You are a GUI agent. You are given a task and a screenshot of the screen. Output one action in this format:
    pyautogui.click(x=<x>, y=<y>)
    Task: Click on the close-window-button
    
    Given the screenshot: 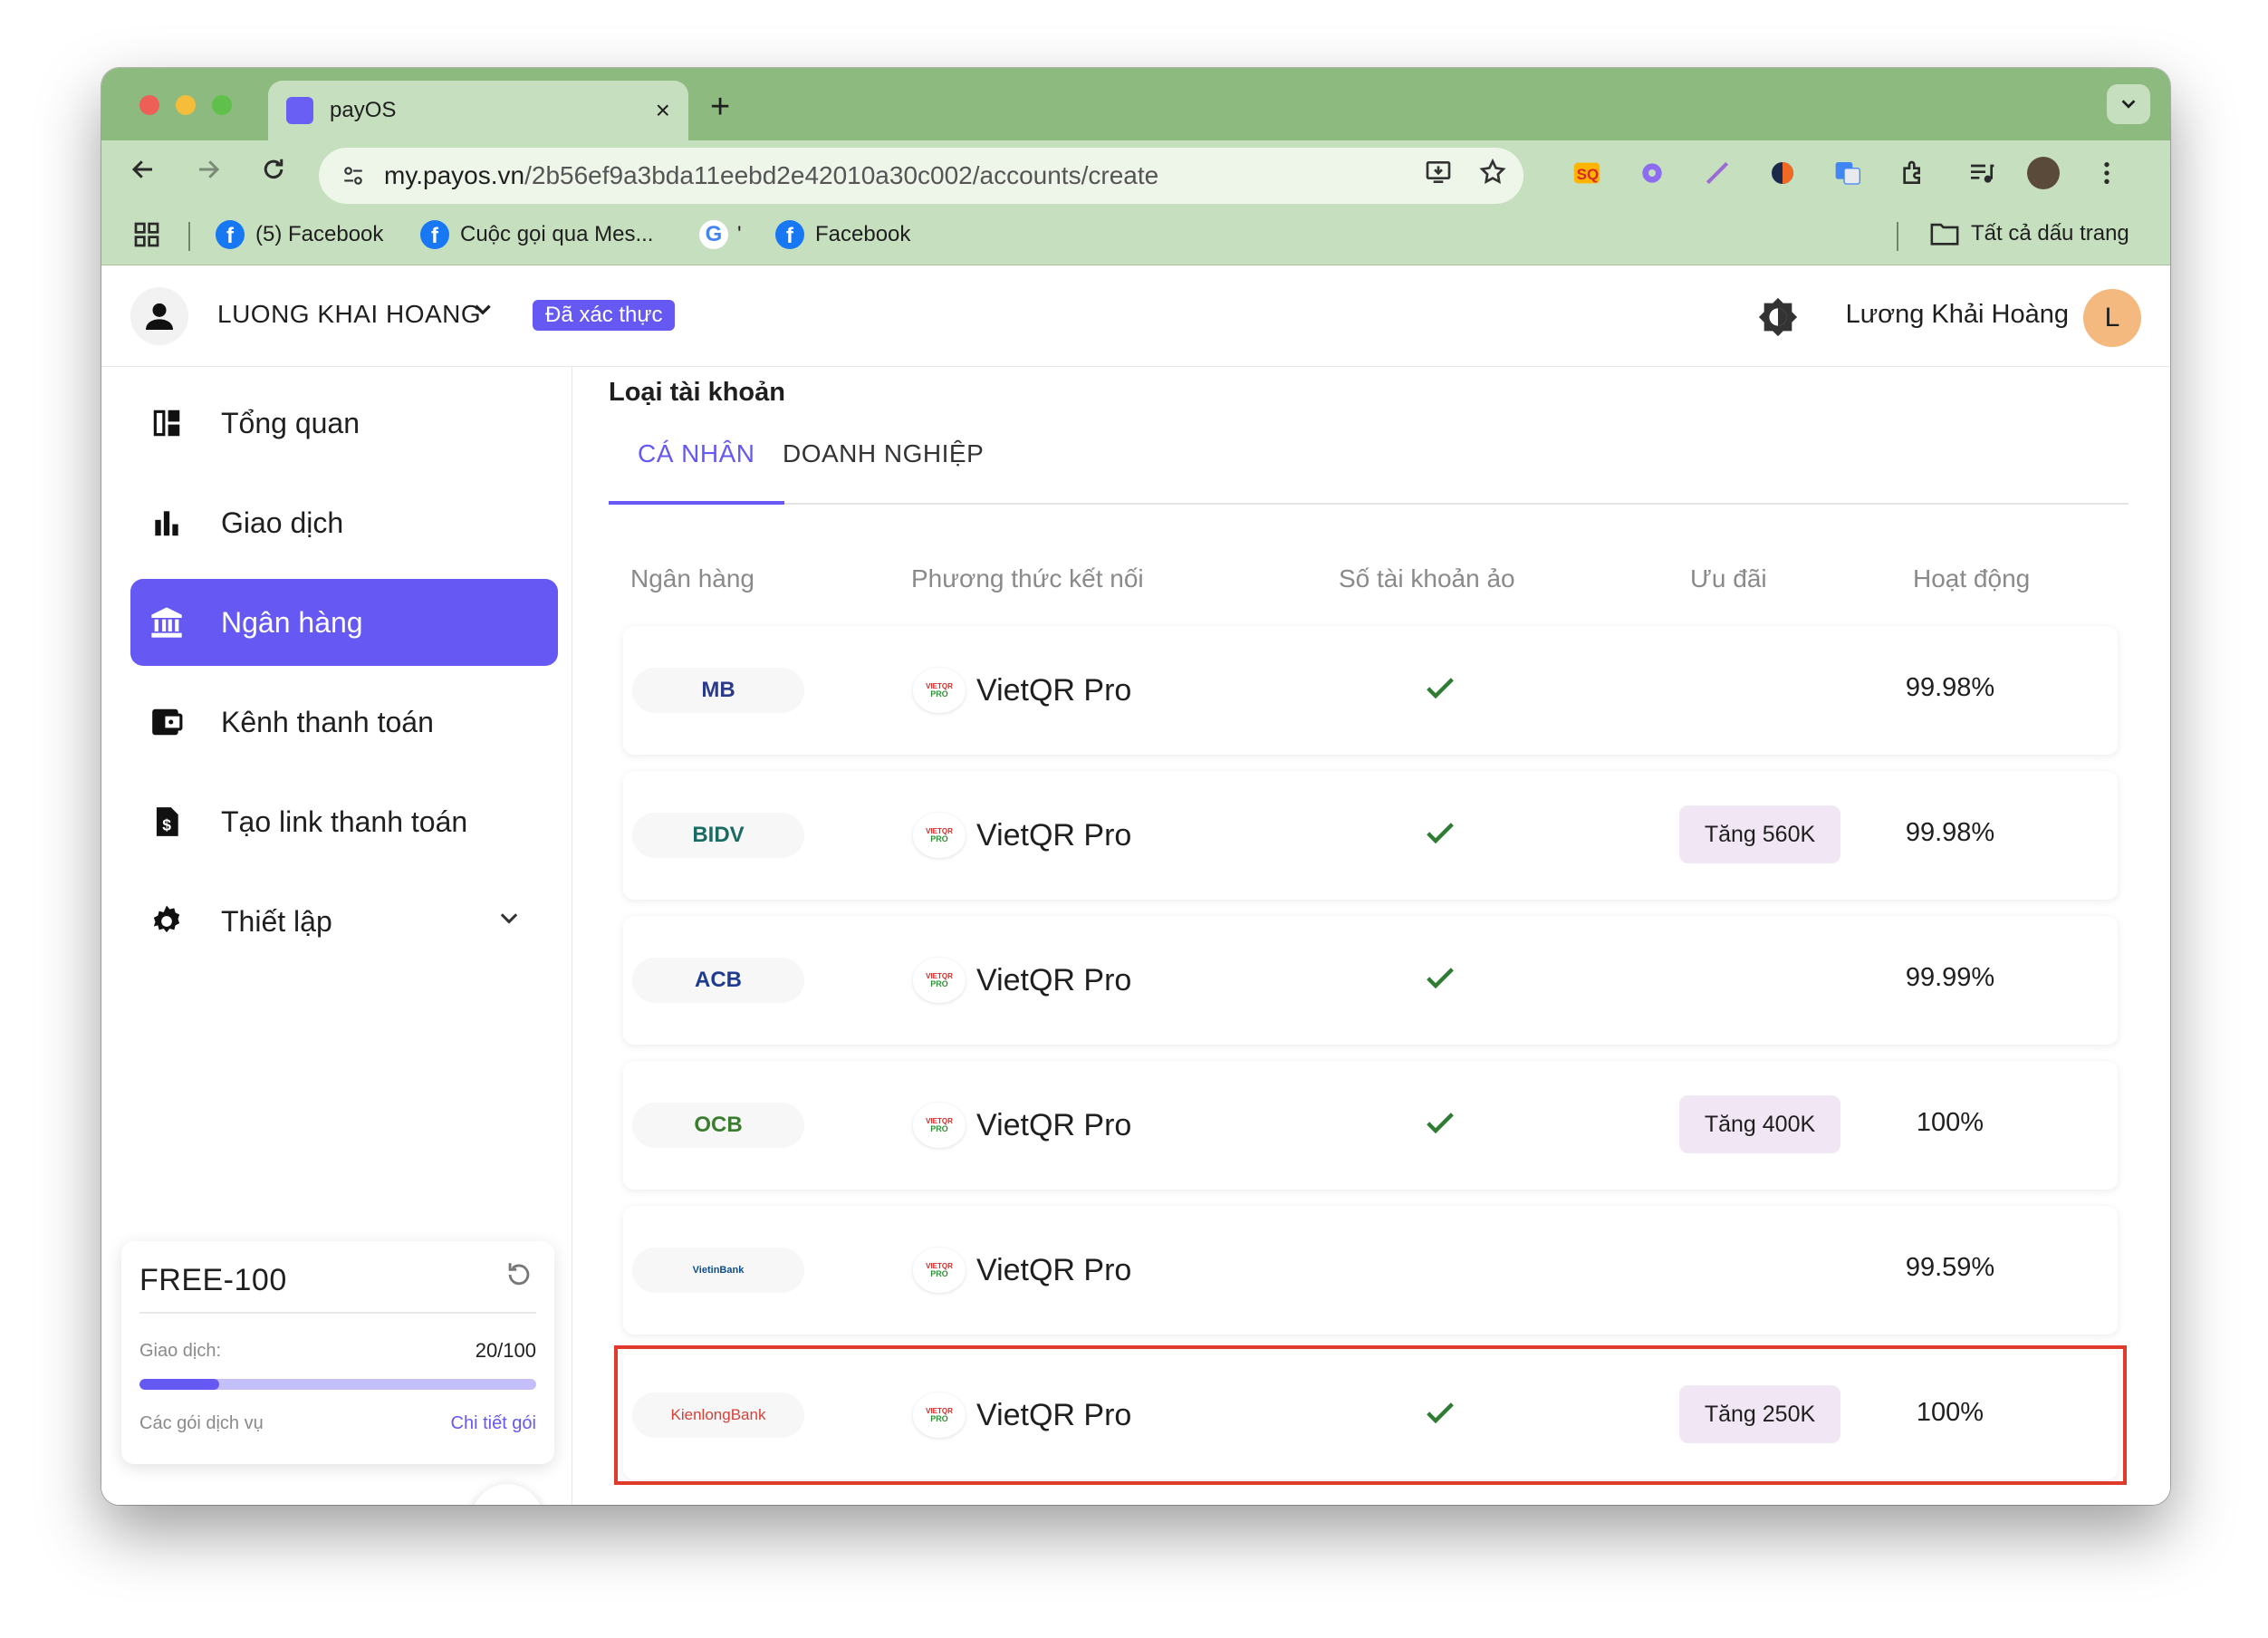 What is the action you would take?
    pyautogui.click(x=149, y=105)
    